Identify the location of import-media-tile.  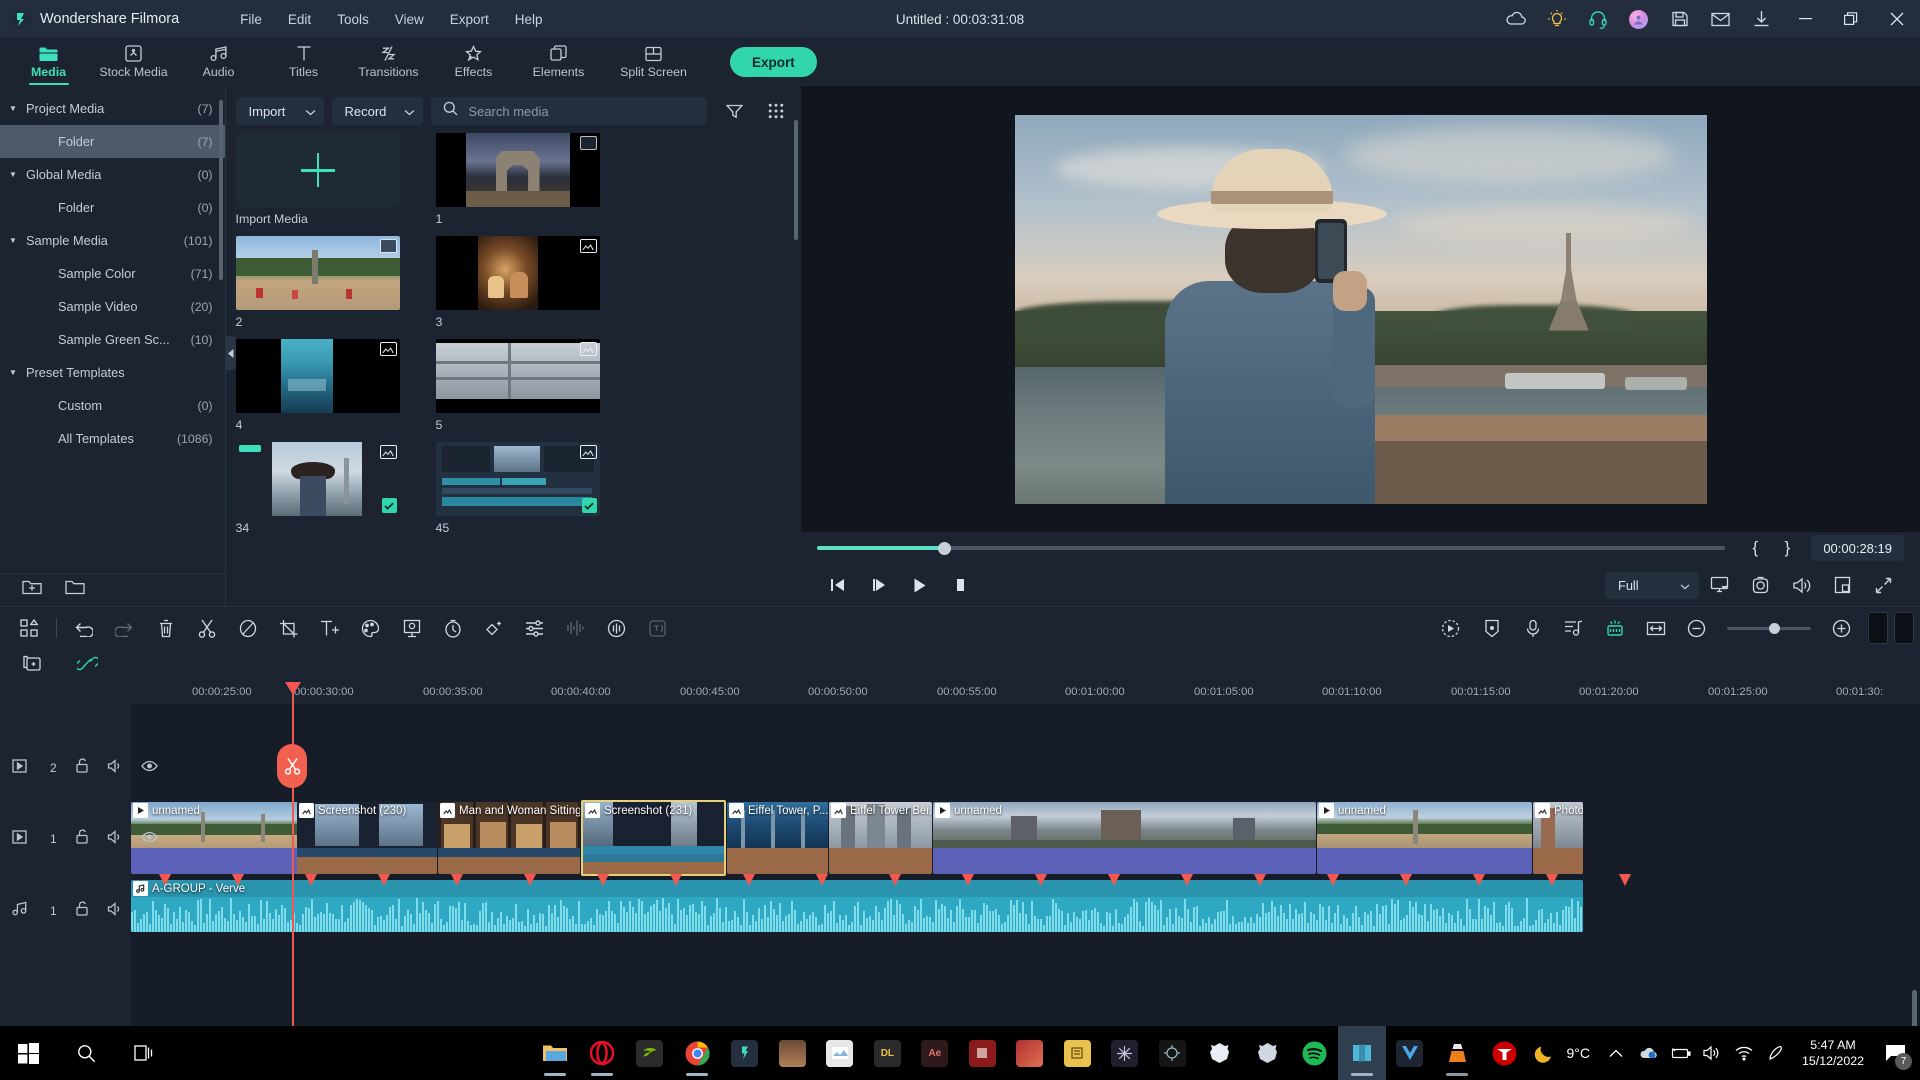
(317, 170).